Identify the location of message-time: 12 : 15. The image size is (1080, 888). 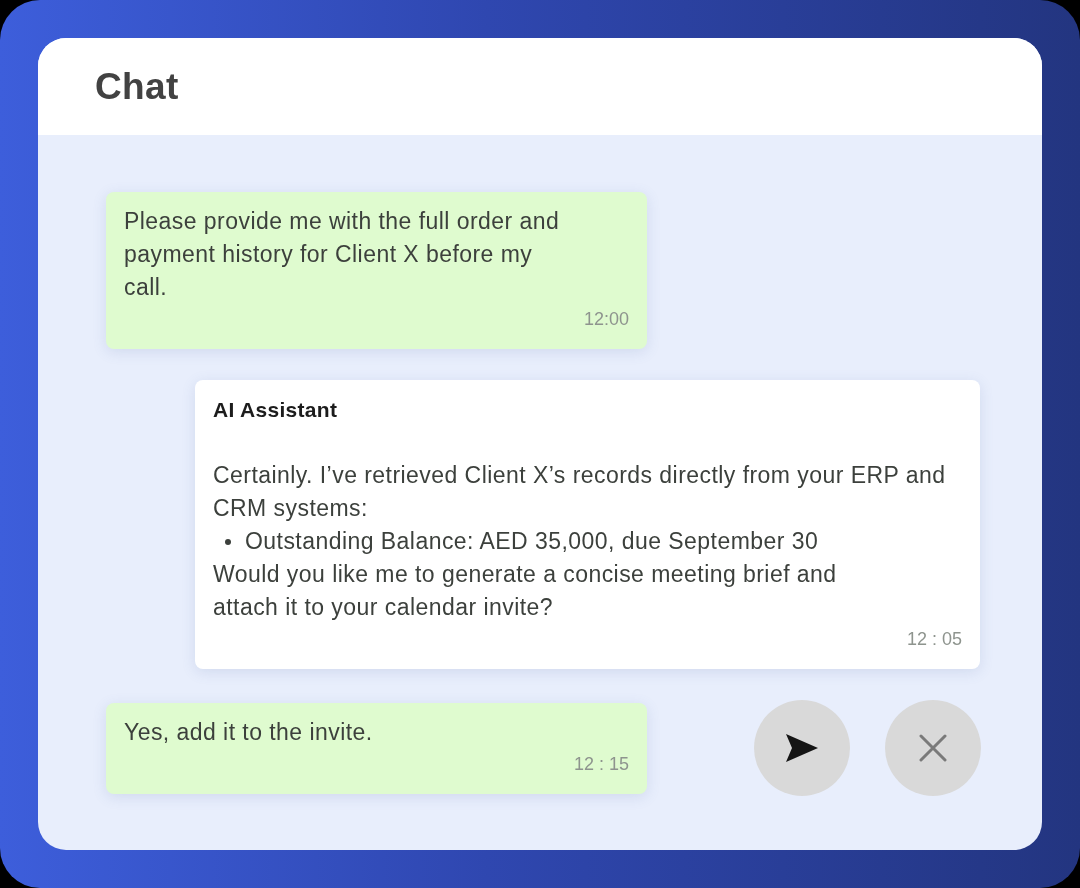
(601, 763).